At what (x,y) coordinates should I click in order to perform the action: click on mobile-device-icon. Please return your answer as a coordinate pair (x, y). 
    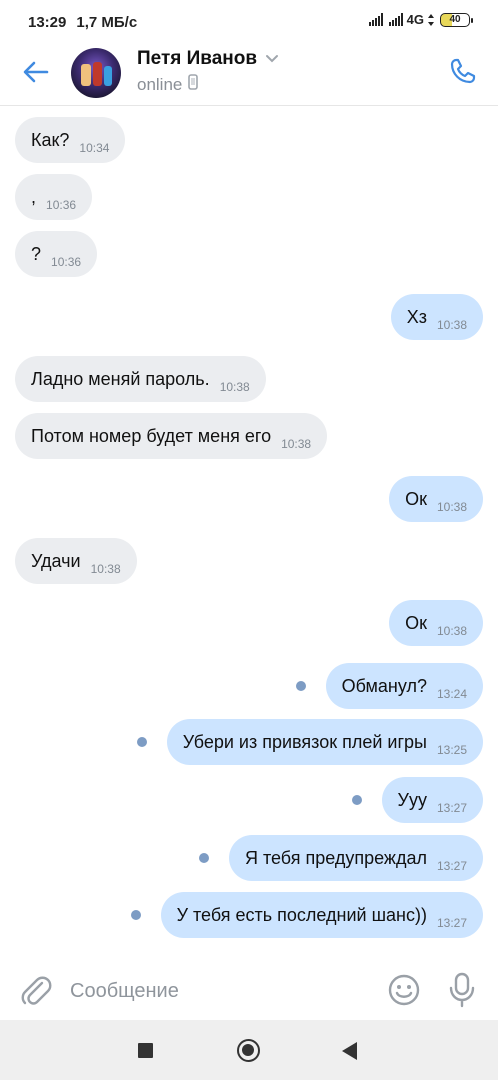
    Looking at the image, I should click on (193, 84).